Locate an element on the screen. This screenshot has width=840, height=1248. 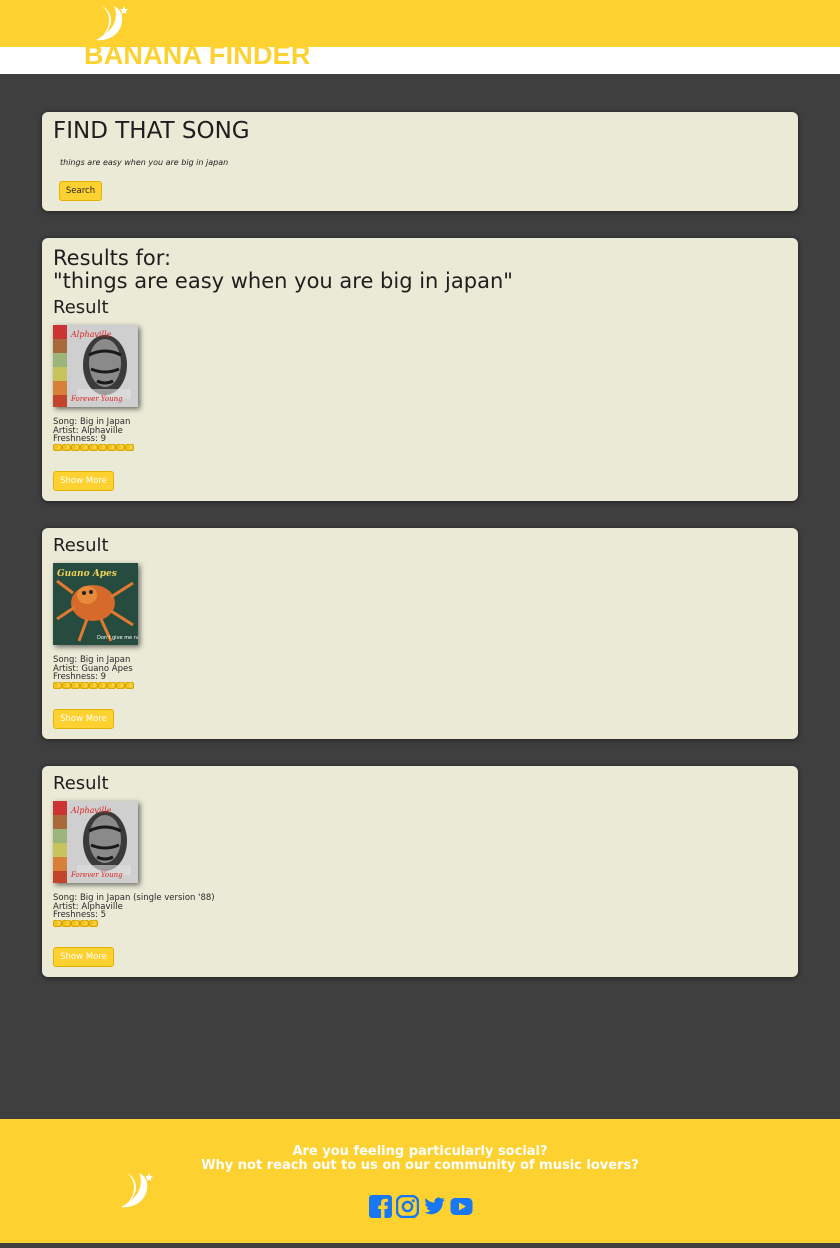
twitter-icon is located at coordinates (434, 1206).